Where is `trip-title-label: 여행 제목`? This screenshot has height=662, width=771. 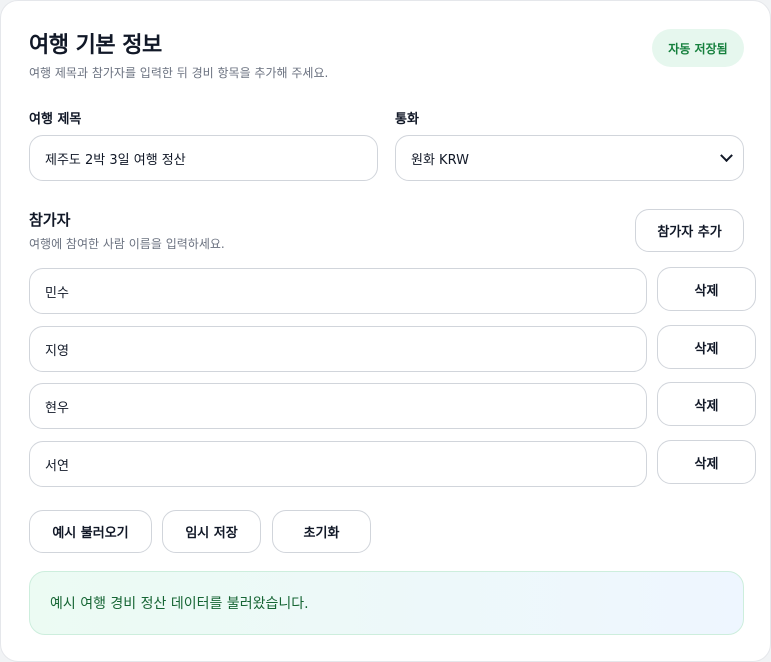
trip-title-label: 여행 제목 is located at coordinates (55, 119).